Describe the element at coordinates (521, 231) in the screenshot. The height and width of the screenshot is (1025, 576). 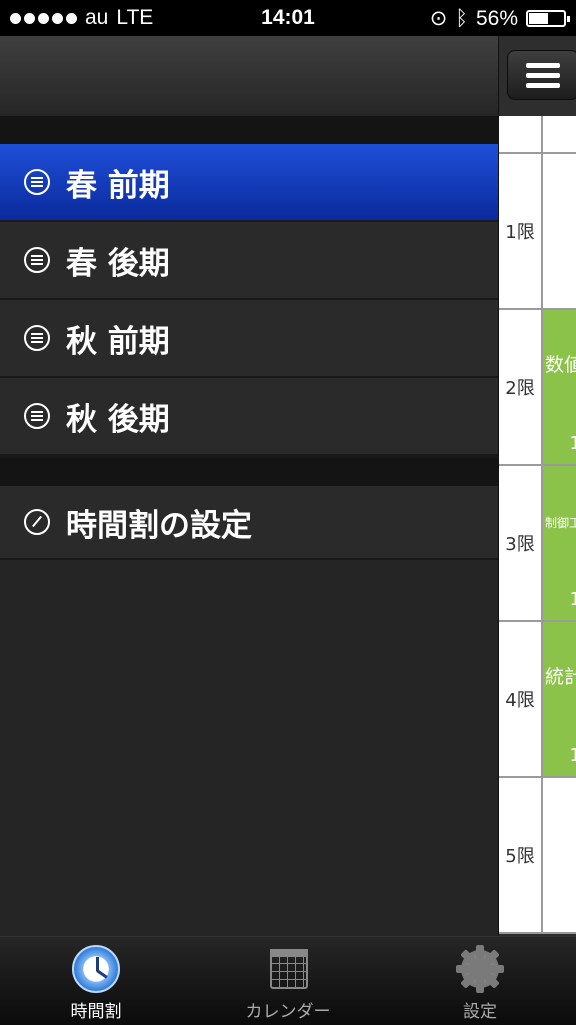
I see `period-label: 1限` at that location.